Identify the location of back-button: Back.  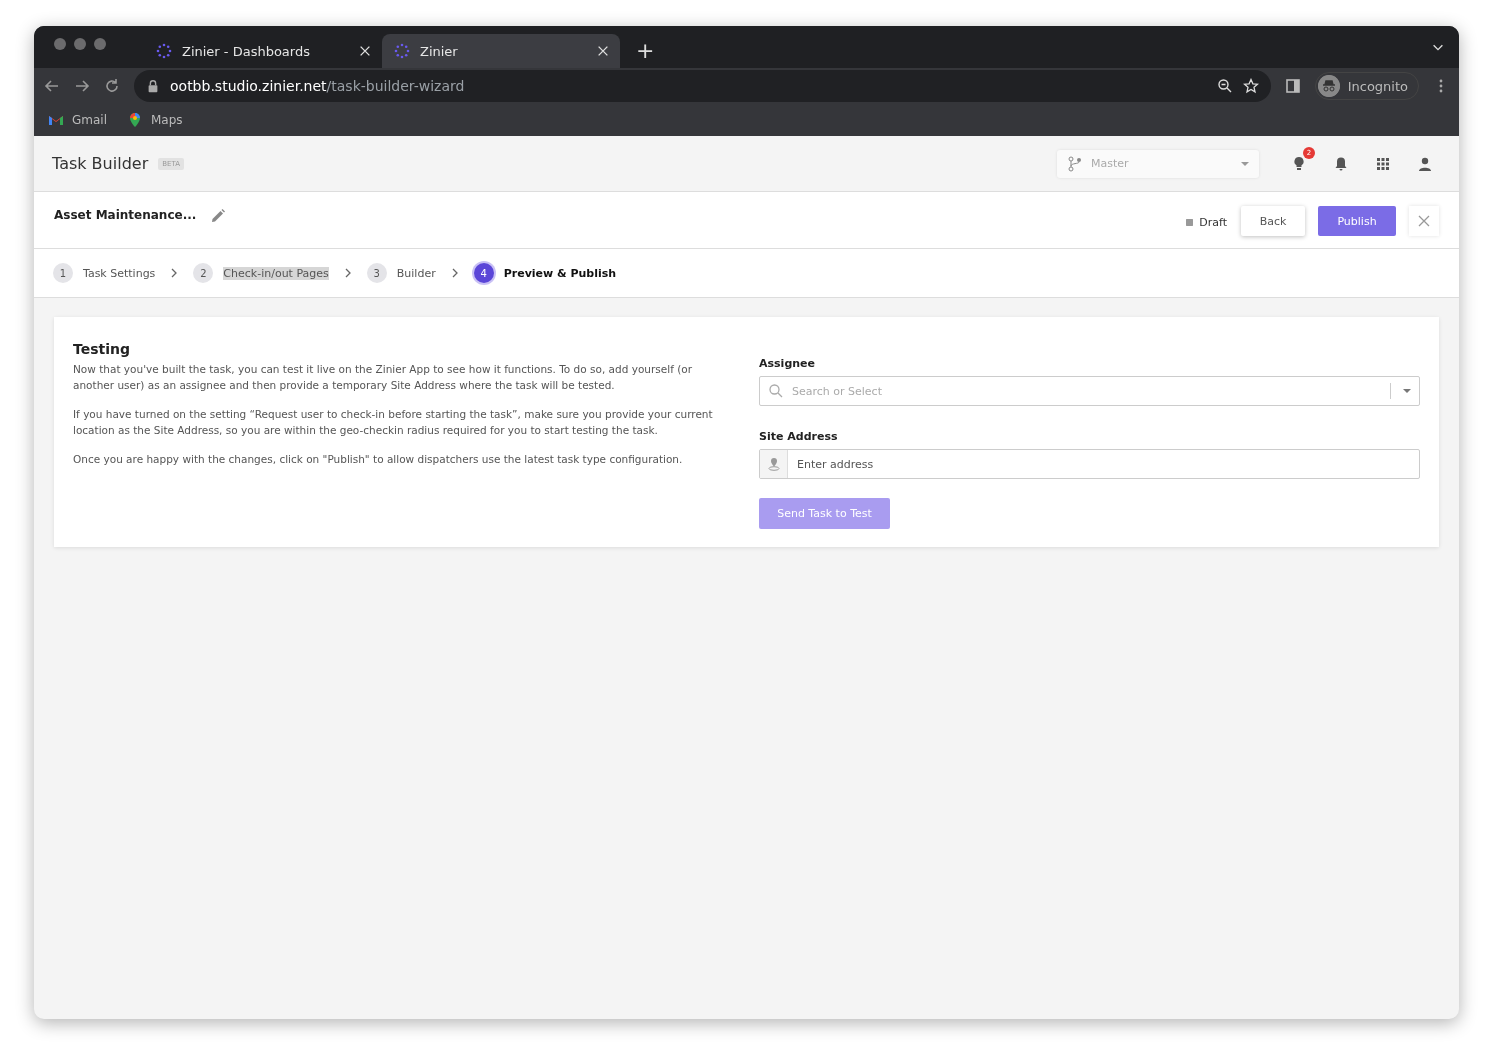
(1273, 221).